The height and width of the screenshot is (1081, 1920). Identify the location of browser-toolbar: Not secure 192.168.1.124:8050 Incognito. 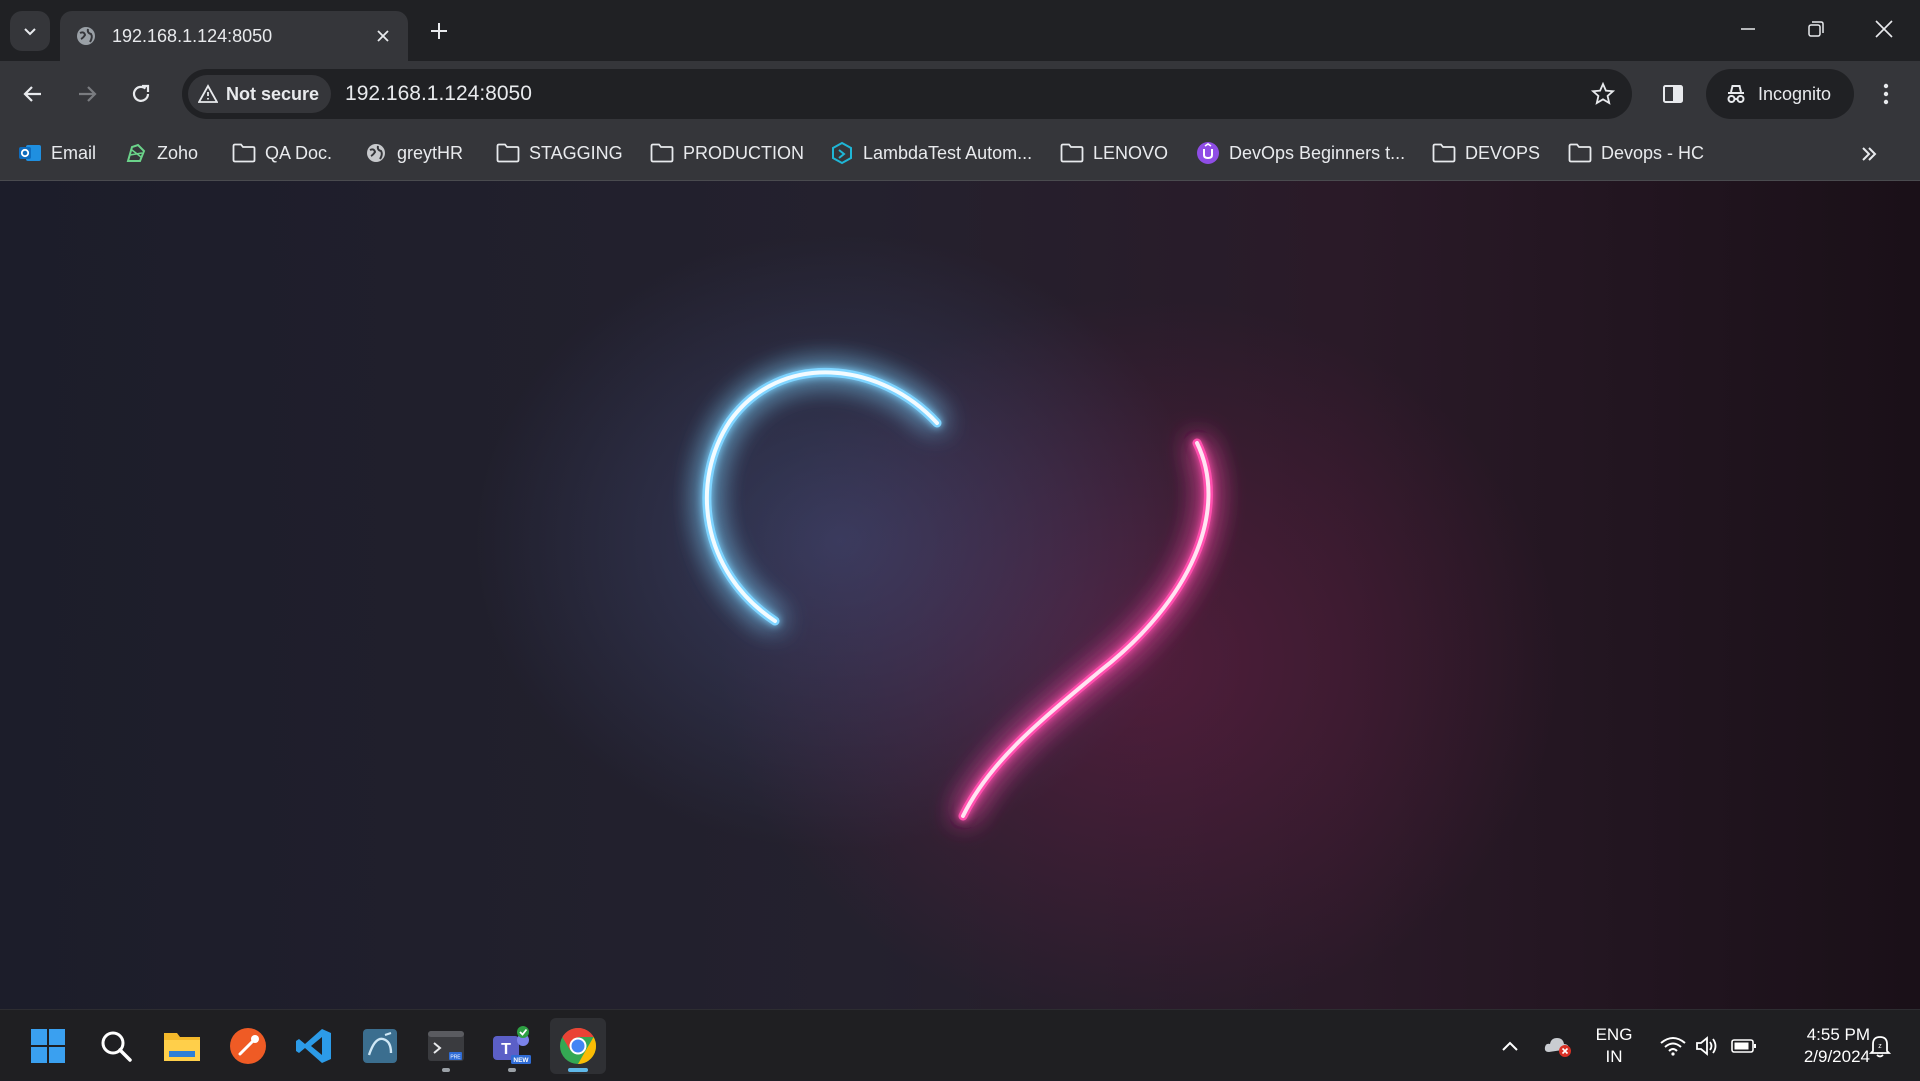
(960, 94).